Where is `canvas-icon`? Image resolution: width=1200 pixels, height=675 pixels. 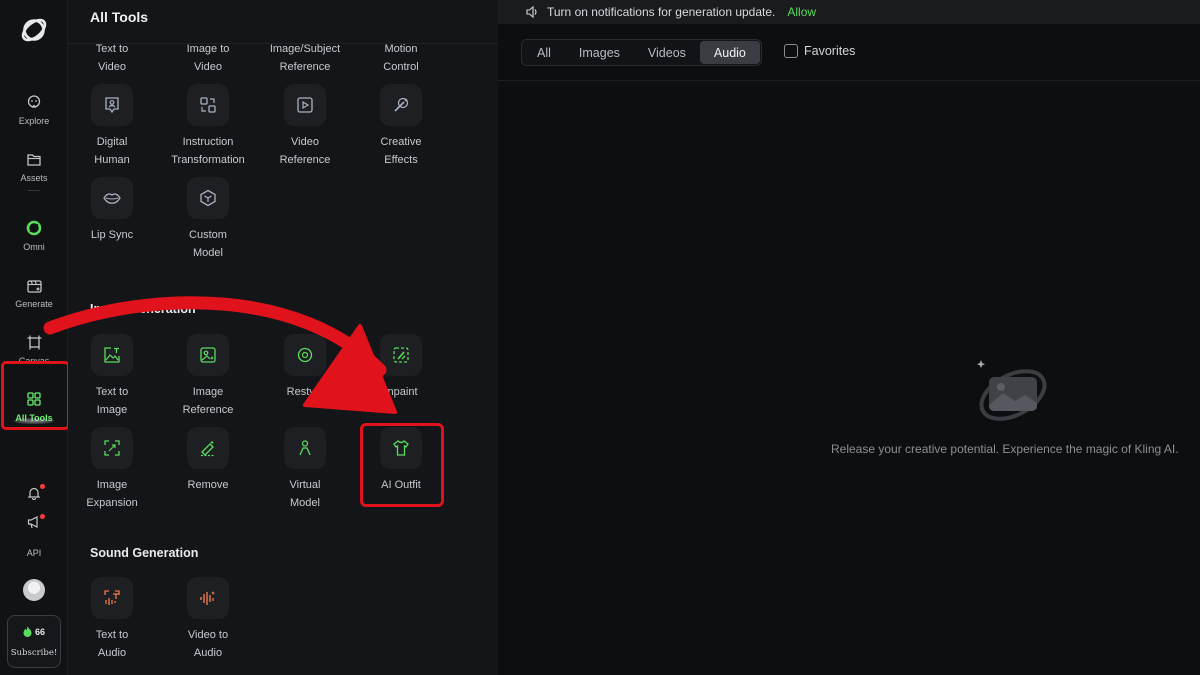
canvas-icon is located at coordinates (34, 342).